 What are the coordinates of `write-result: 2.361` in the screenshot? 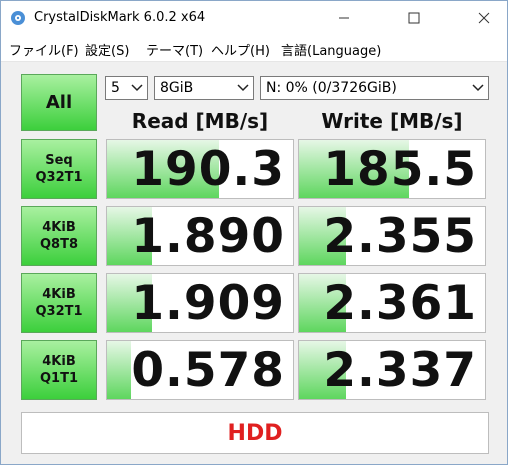 It's located at (392, 303).